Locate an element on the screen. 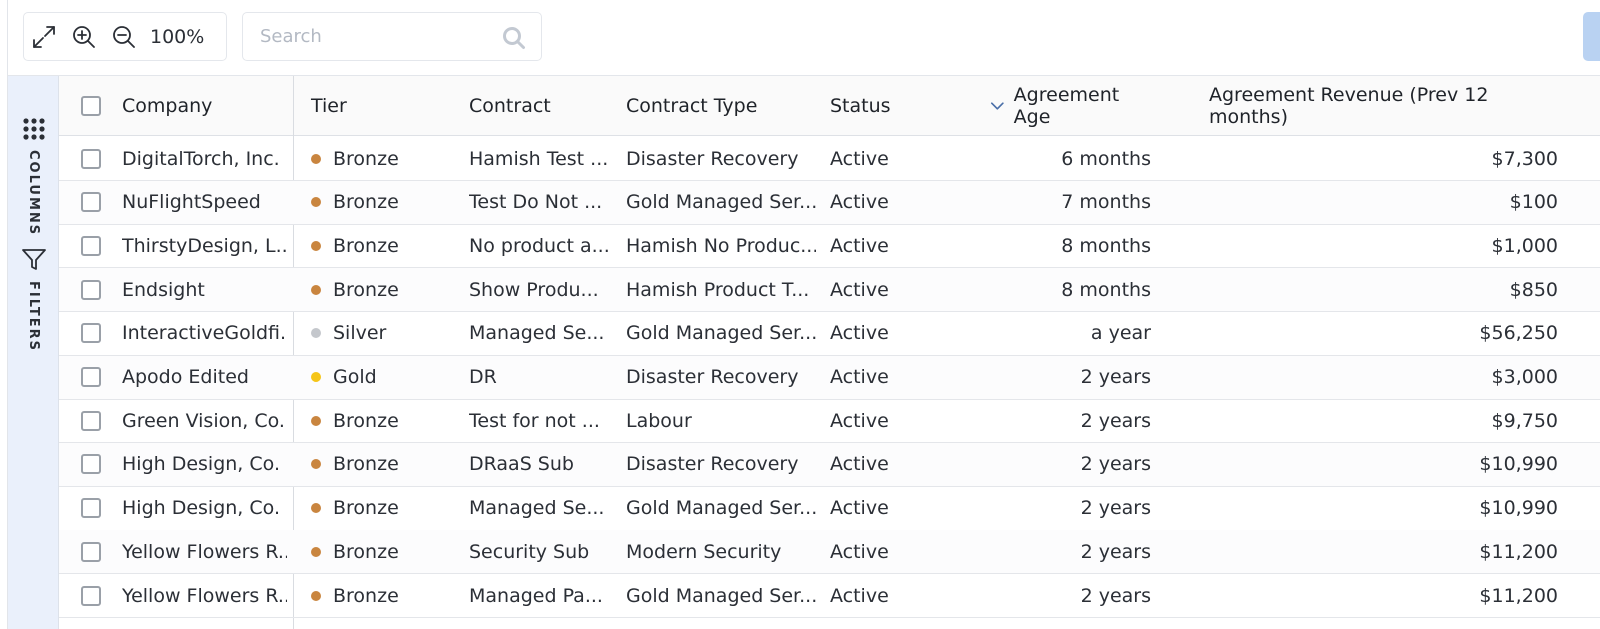  search-icon is located at coordinates (514, 38).